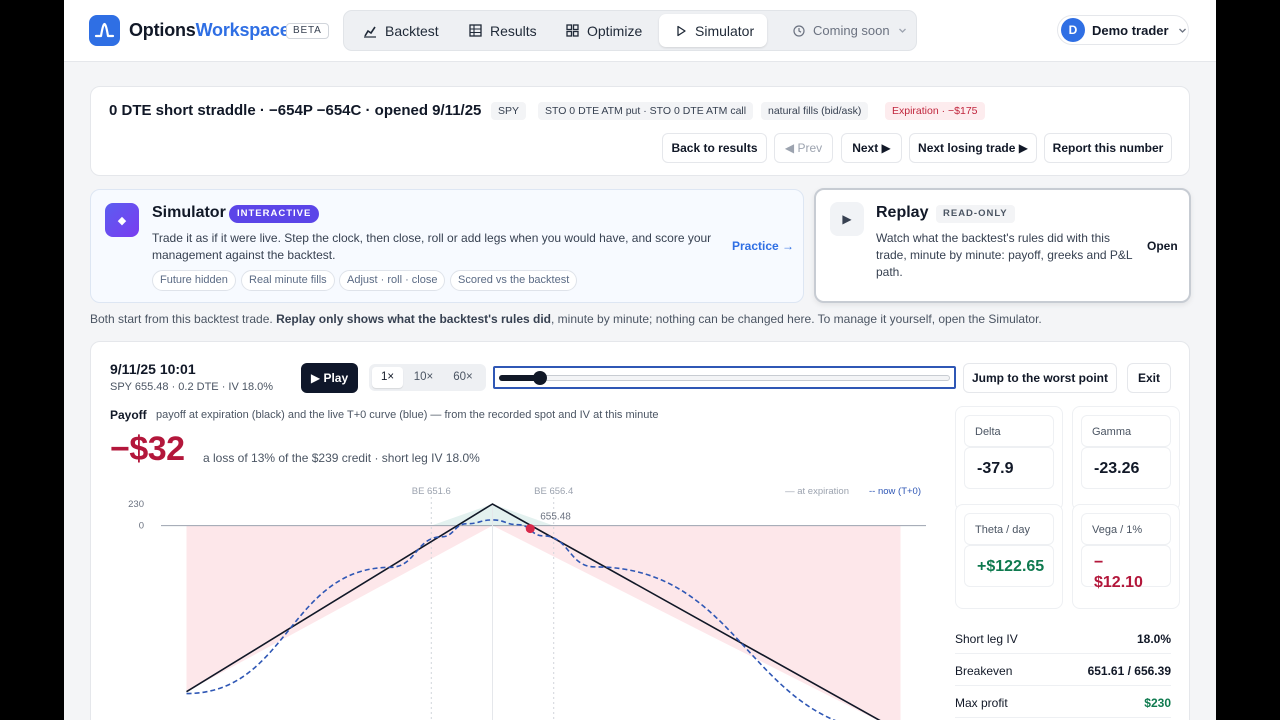 The image size is (1280, 720). What do you see at coordinates (1162, 246) in the screenshot?
I see `open-replay-link: Open` at bounding box center [1162, 246].